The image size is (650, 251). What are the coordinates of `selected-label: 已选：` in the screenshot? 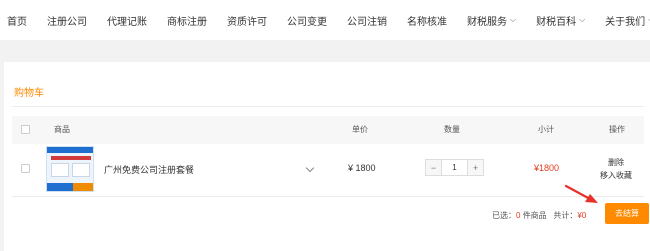 It's located at (504, 215).